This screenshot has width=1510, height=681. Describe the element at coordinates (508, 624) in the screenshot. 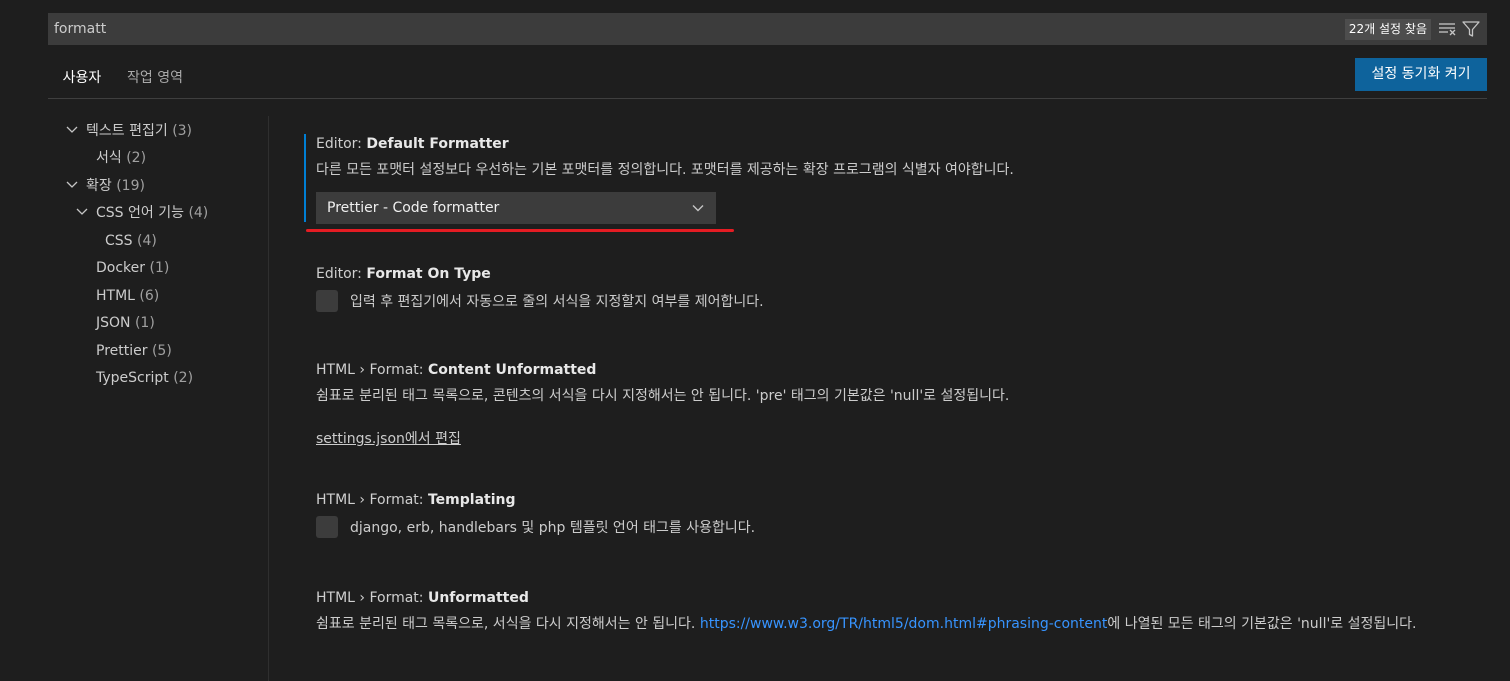

I see `description-text: 쉼표로 분리된 태그 목록으로, 서식을 다시 지정해서는 안 됩니다.` at that location.